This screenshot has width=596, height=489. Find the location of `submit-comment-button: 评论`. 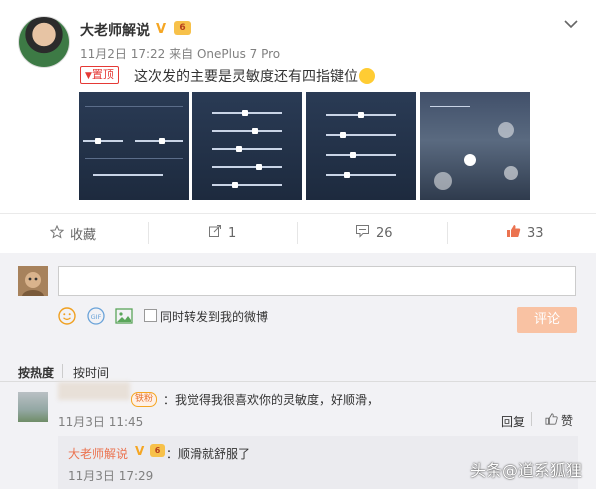

submit-comment-button: 评论 is located at coordinates (547, 320).